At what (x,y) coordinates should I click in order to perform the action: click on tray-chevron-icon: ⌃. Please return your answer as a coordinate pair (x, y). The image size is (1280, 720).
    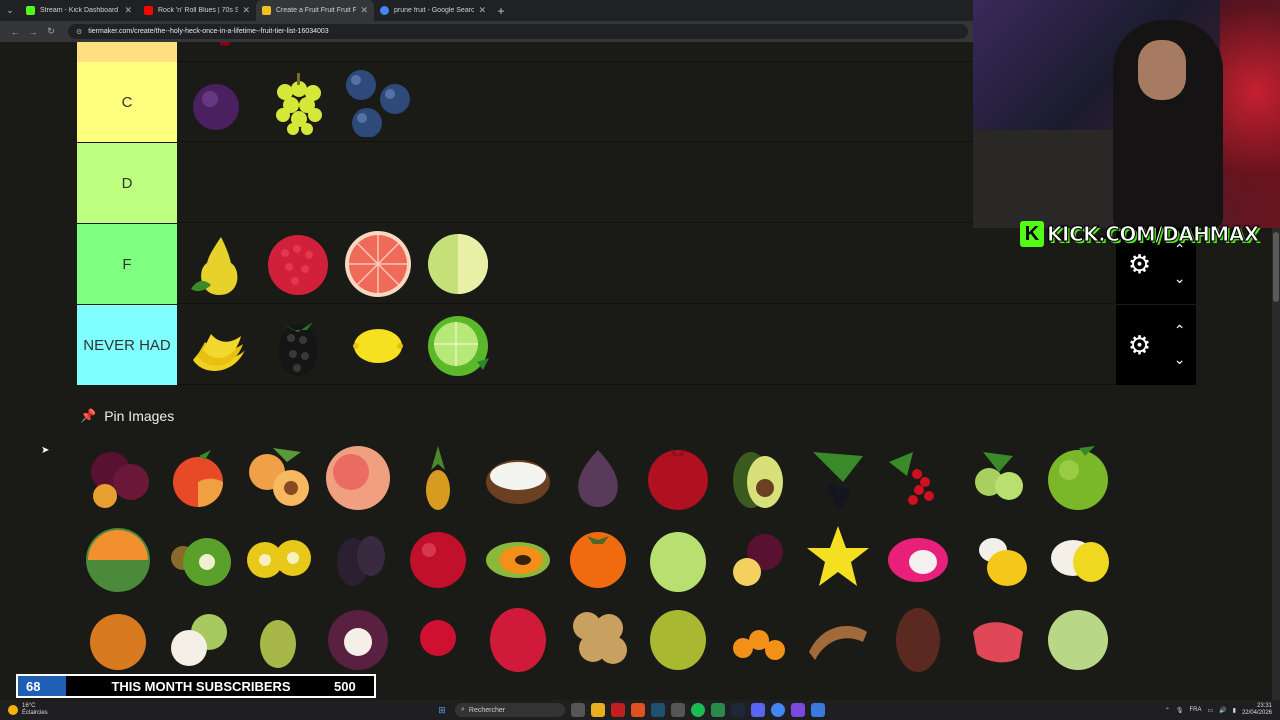
    Looking at the image, I should click on (1167, 710).